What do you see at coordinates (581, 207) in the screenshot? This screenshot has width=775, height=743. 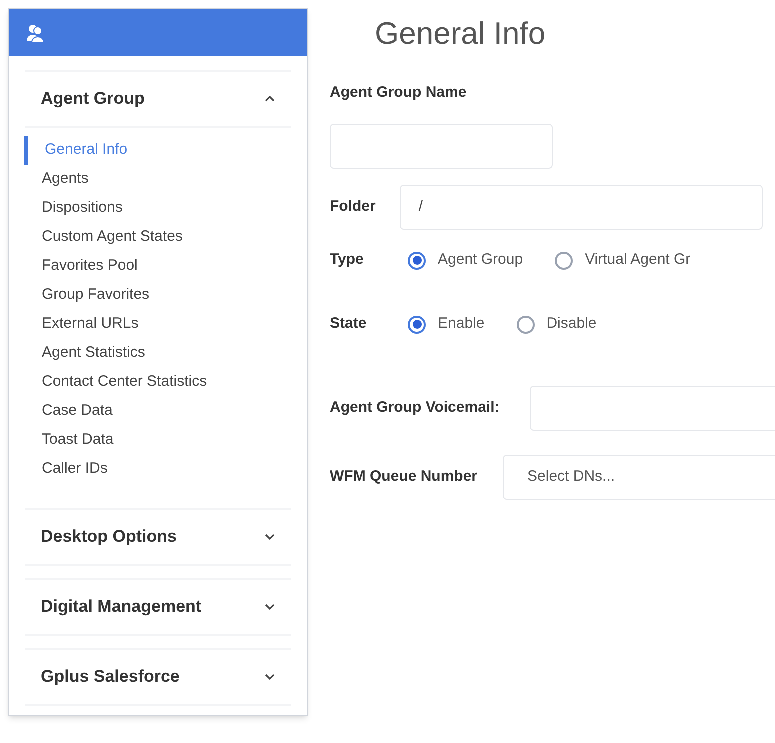 I see `text-field: /` at bounding box center [581, 207].